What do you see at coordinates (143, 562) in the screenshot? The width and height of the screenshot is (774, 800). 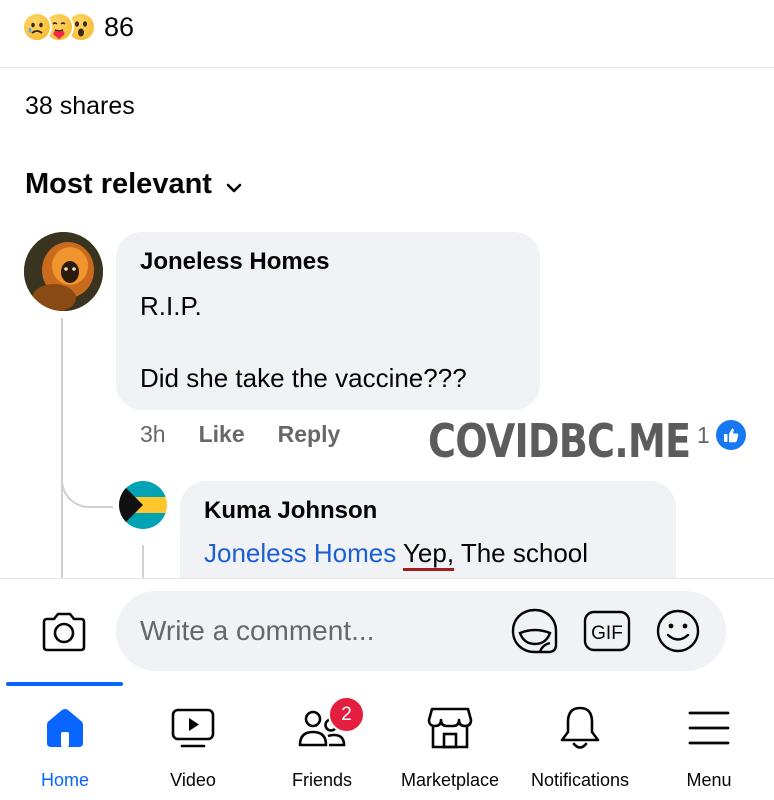 I see `thread-line` at bounding box center [143, 562].